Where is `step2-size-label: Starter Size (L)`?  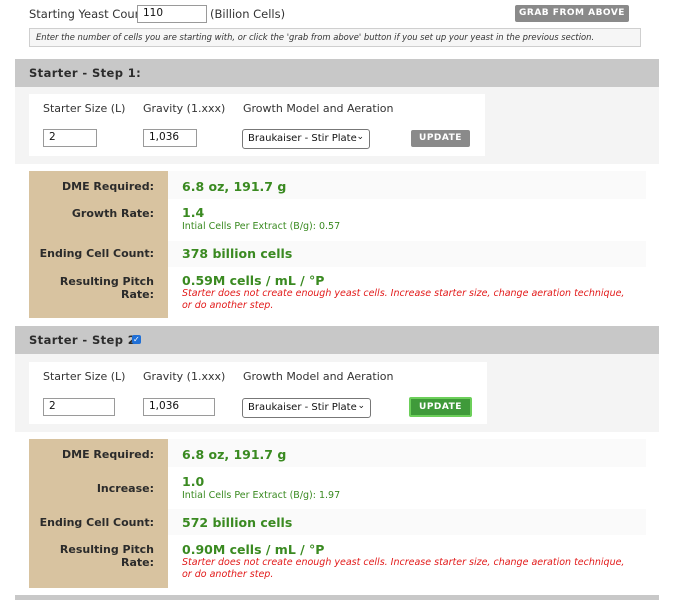 step2-size-label: Starter Size (L) is located at coordinates (84, 376).